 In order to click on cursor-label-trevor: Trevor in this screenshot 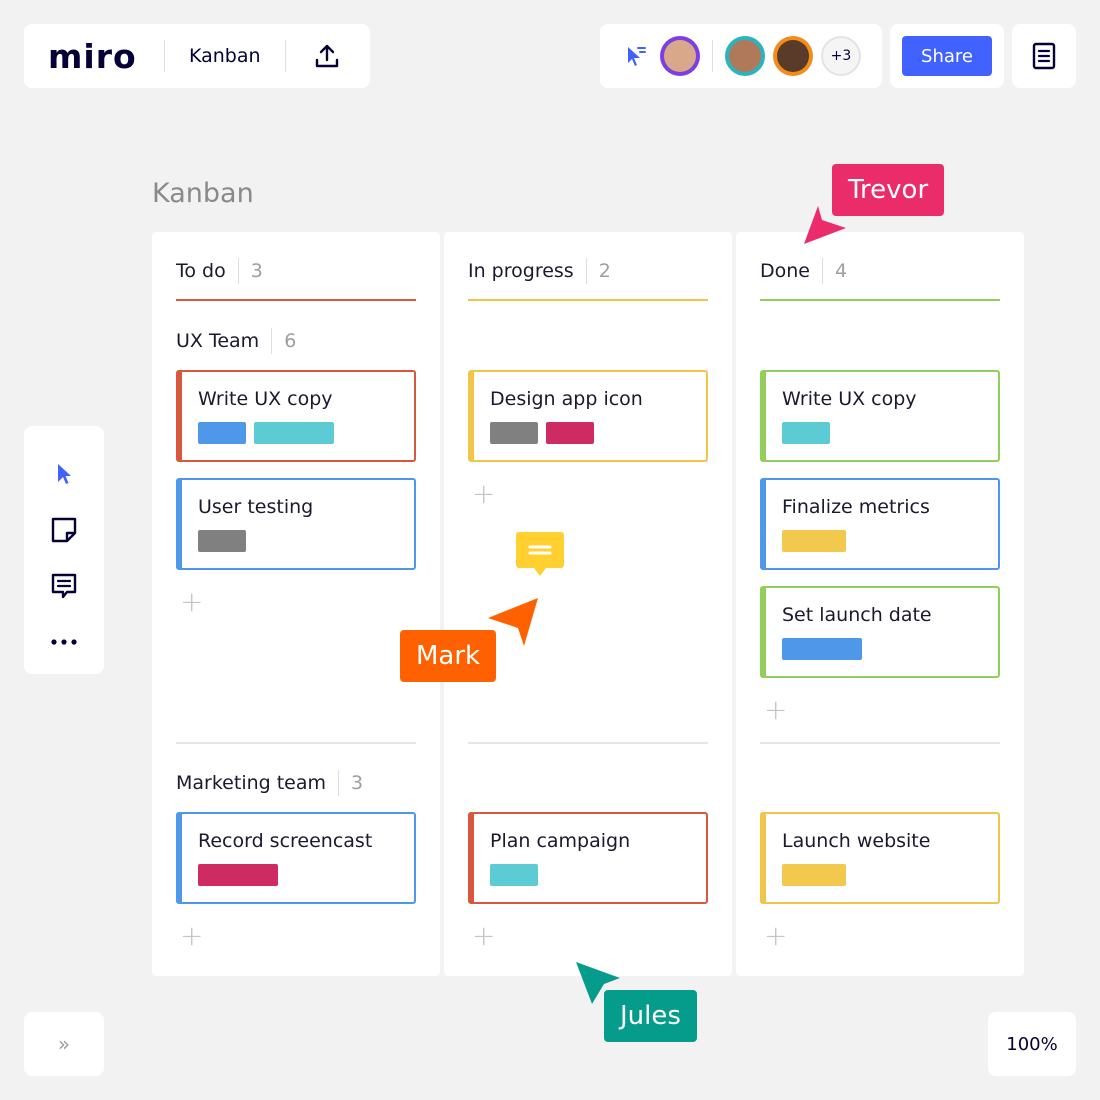, I will do `click(888, 190)`.